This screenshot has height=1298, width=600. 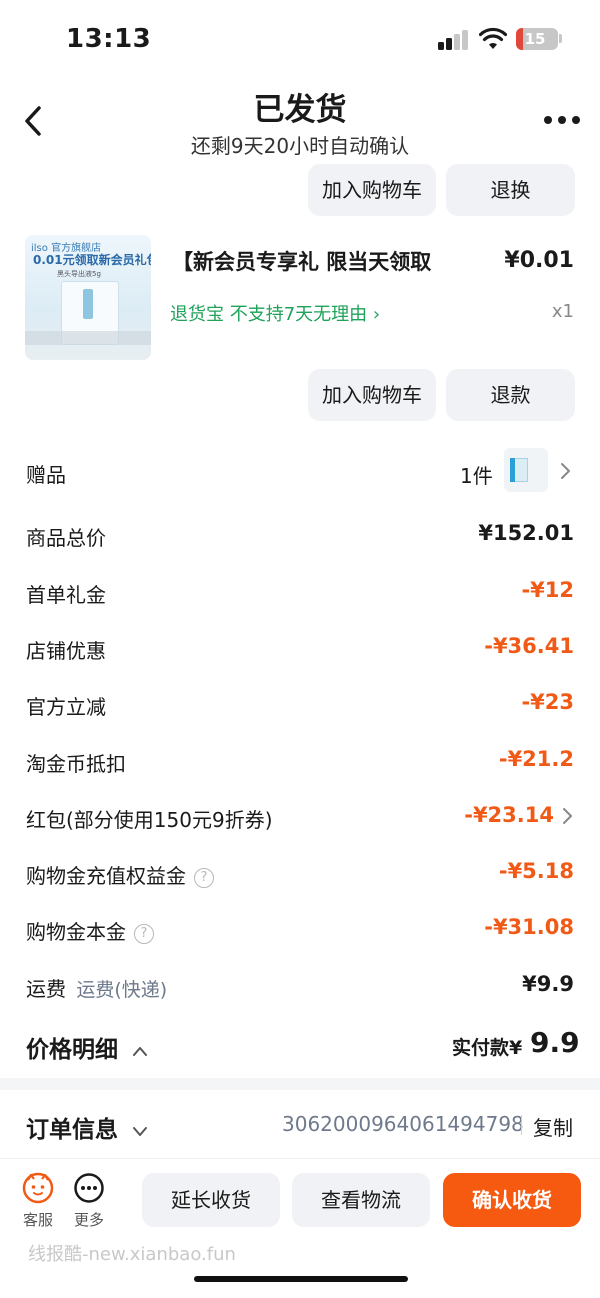 I want to click on add-to-cart-button: 加入购物车, so click(x=372, y=190).